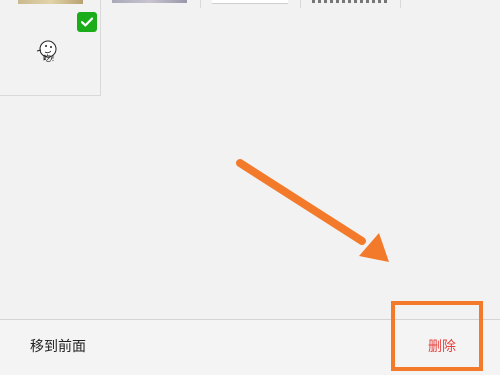  Describe the element at coordinates (51, 58) in the screenshot. I see `sticker-caption: 吃！` at that location.